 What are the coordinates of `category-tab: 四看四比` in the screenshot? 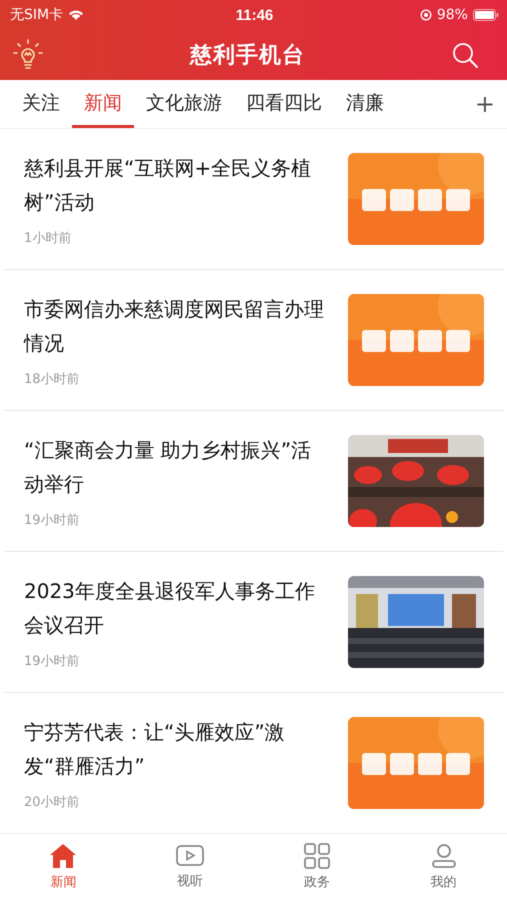 It's located at (284, 104).